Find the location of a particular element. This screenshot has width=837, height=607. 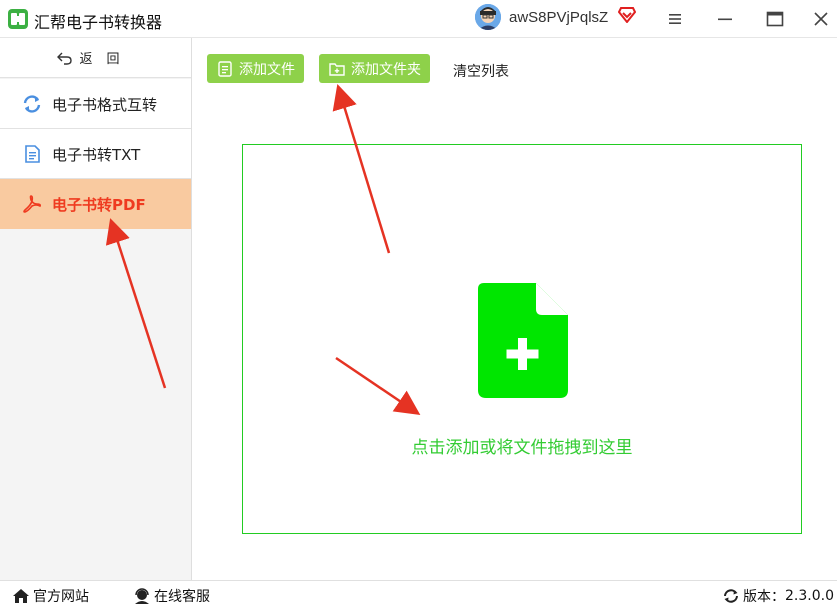

app-title: 汇帮电子书转换器 is located at coordinates (98, 22).